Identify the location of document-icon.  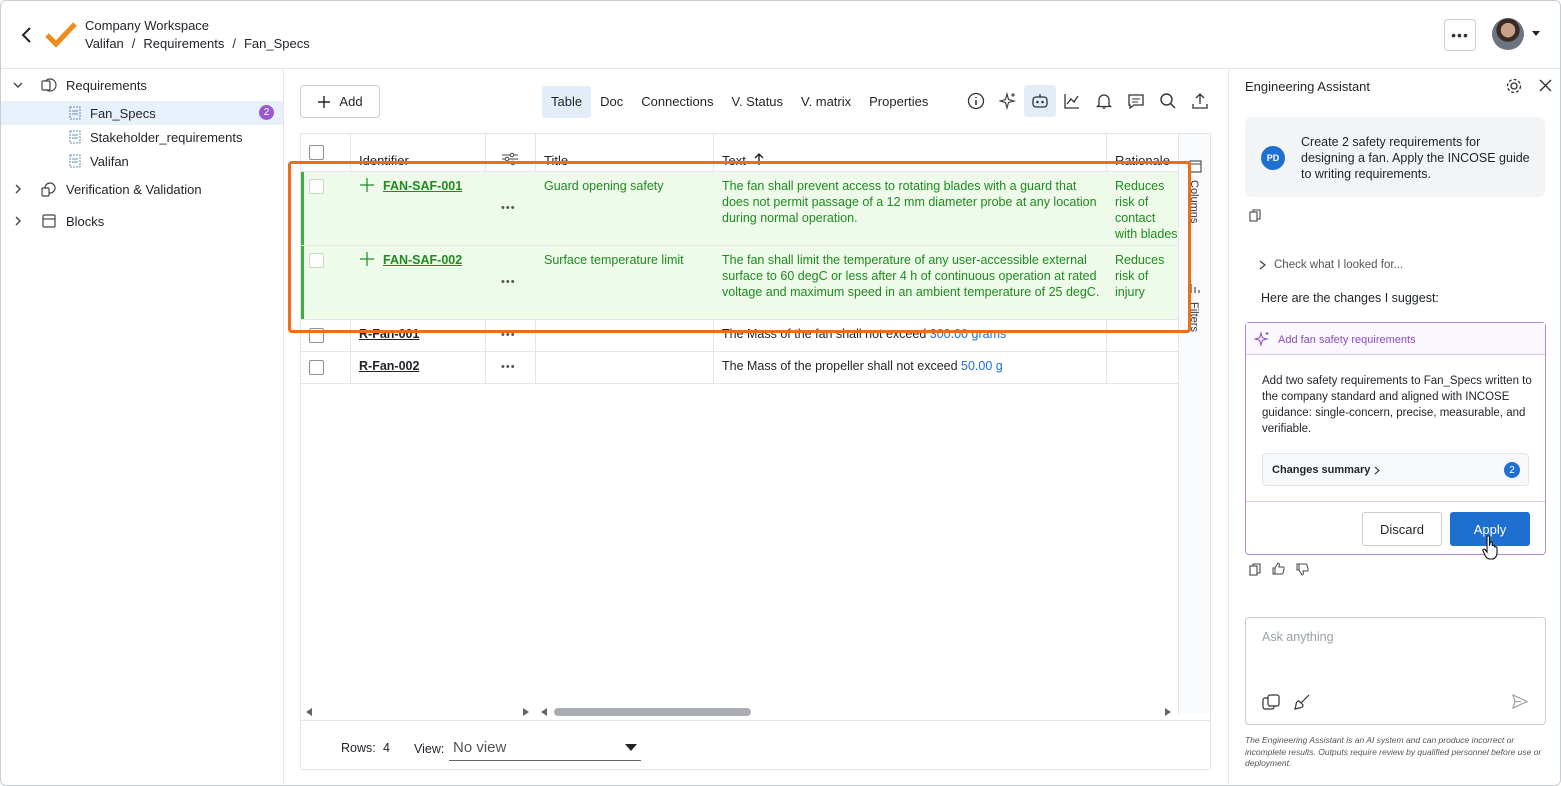
(75, 137).